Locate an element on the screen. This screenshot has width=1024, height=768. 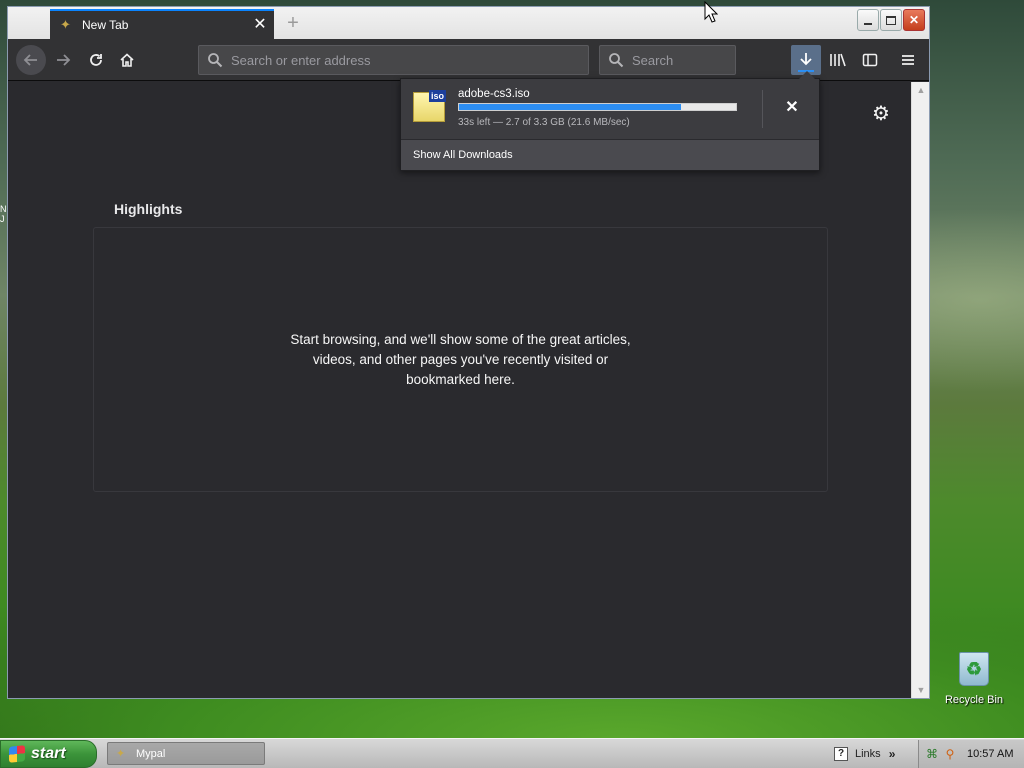
tab-title: New Tab is located at coordinates (105, 25).